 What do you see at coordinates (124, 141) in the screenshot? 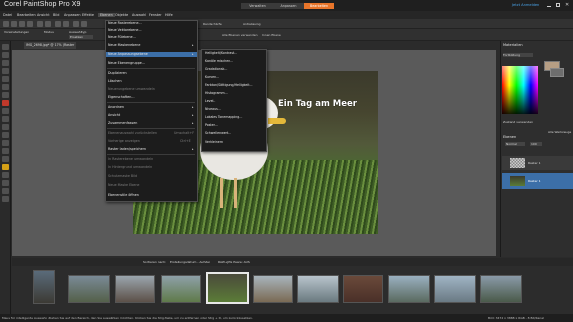
I see `menu-item-show-previous: Vorherige anzeigen` at bounding box center [124, 141].